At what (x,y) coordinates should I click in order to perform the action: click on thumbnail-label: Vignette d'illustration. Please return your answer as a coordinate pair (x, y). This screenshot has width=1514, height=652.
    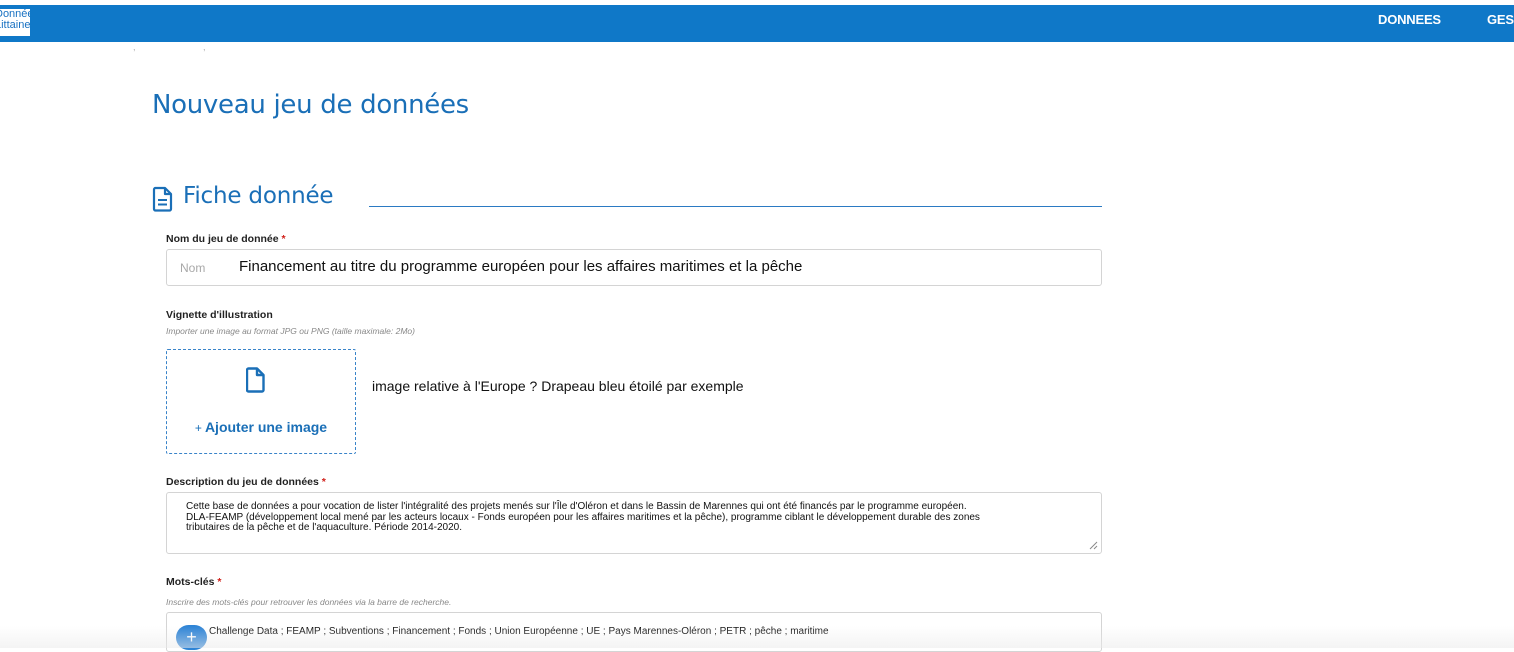
    Looking at the image, I should click on (219, 315).